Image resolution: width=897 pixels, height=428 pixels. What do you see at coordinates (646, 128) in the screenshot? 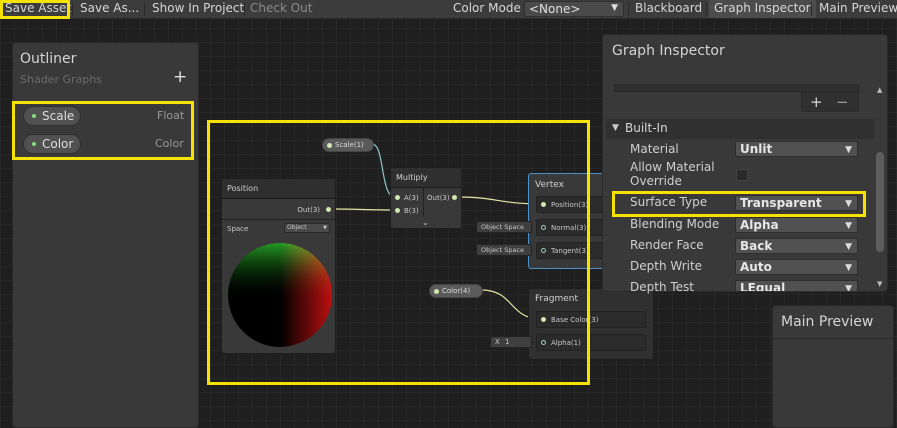
I see `builtin-section-label: Built-In` at bounding box center [646, 128].